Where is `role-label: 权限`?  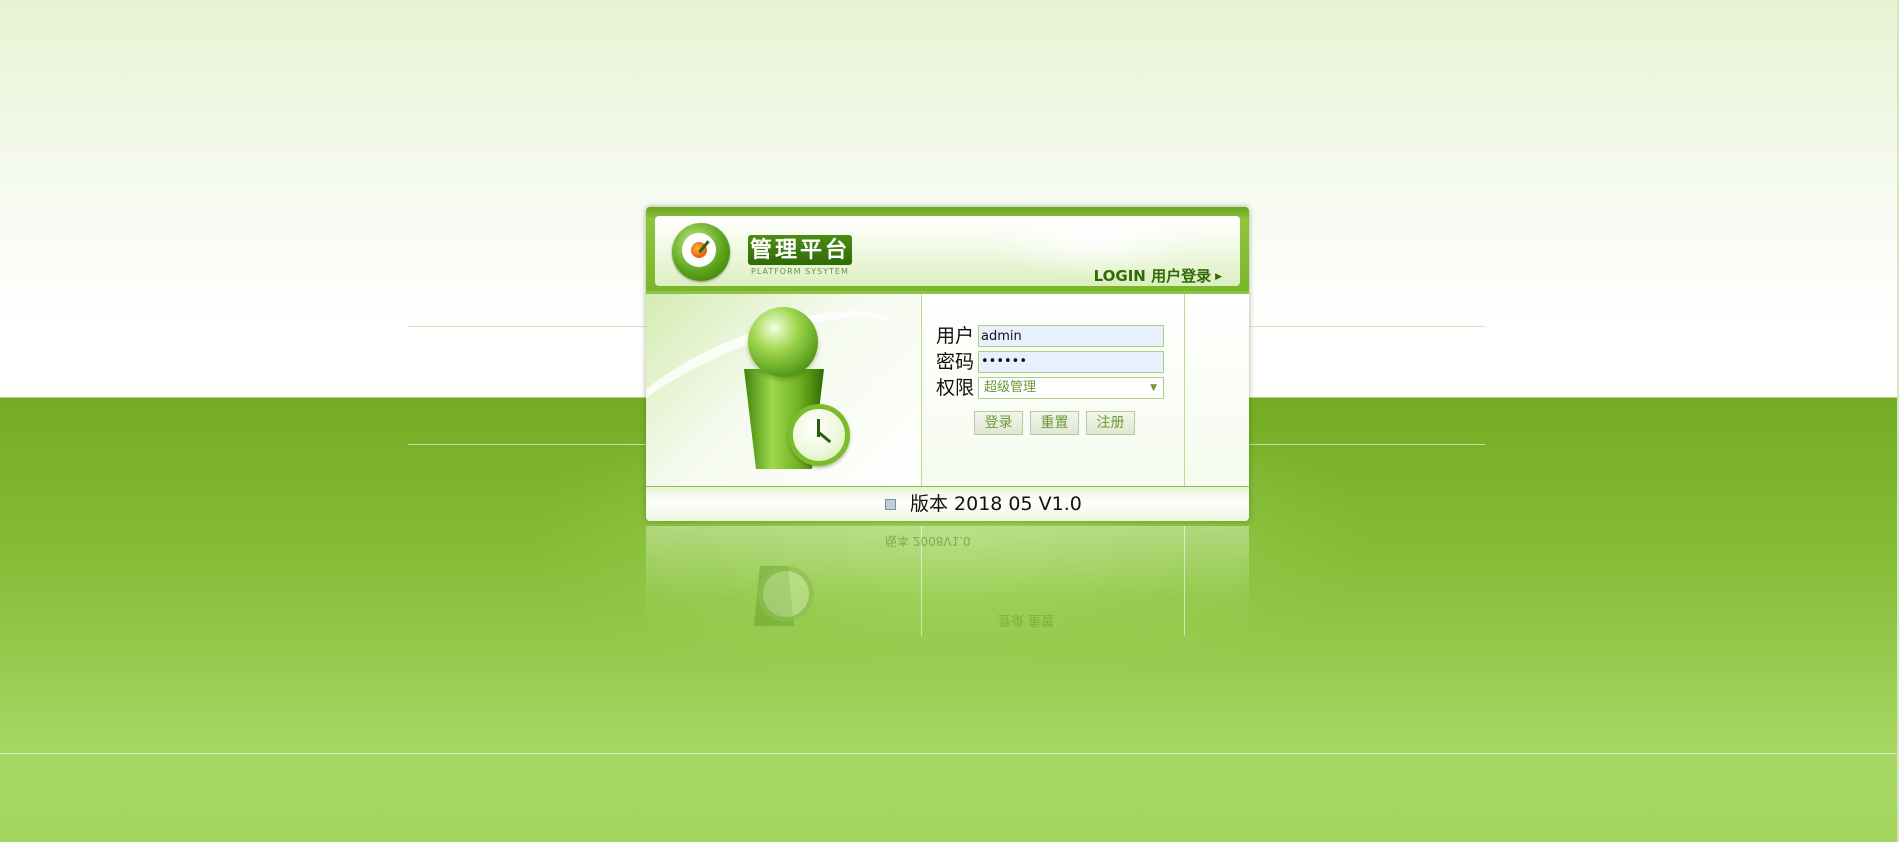 role-label: 权限 is located at coordinates (955, 388).